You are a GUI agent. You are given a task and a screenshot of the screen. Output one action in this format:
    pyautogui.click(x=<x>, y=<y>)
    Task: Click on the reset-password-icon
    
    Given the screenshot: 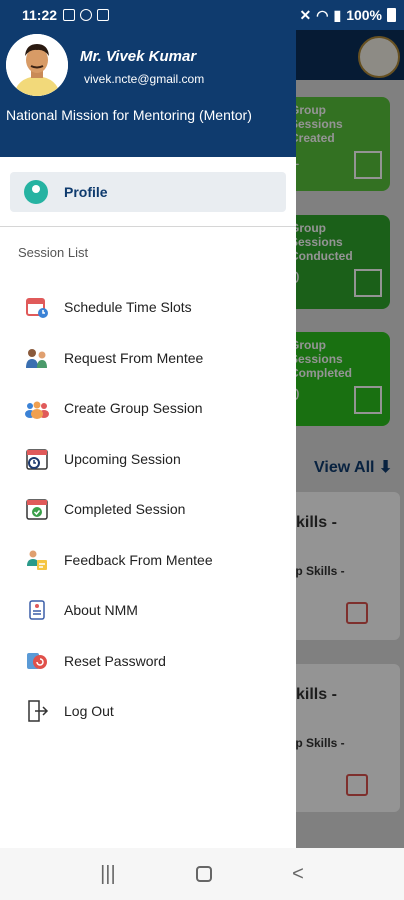 What is the action you would take?
    pyautogui.click(x=37, y=661)
    